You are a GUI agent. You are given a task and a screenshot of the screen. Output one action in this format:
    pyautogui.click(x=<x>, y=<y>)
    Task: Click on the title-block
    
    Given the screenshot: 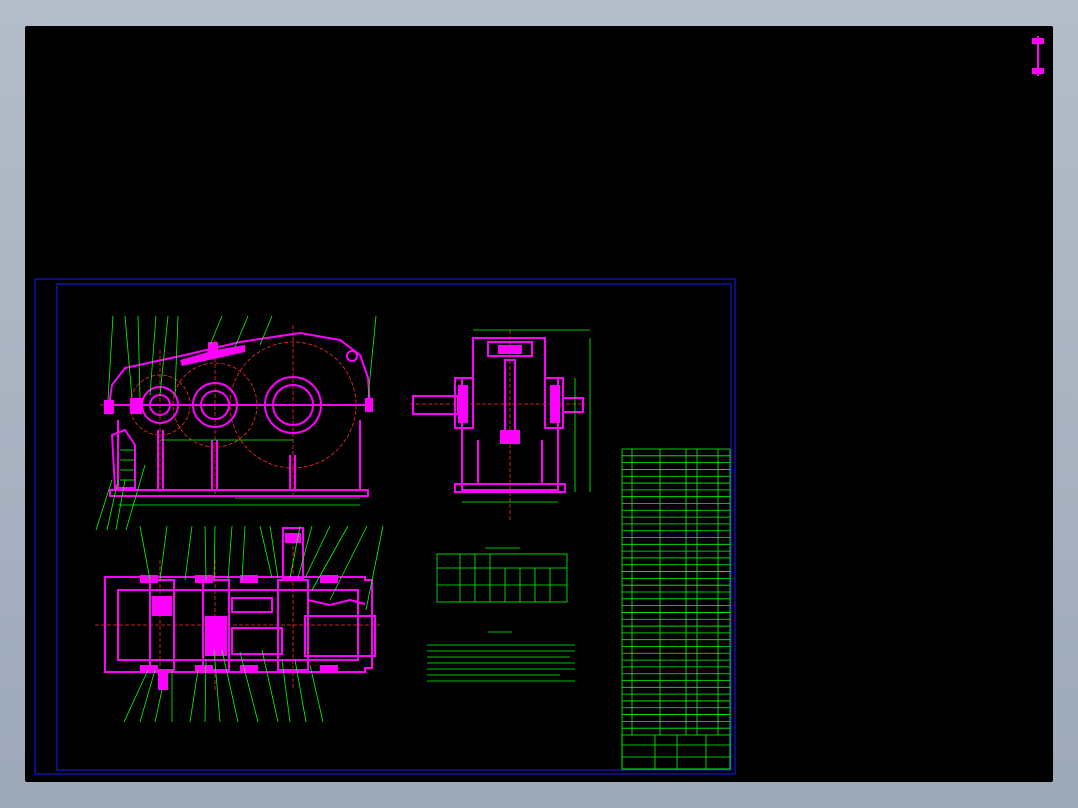 What is the action you would take?
    pyautogui.click(x=676, y=752)
    